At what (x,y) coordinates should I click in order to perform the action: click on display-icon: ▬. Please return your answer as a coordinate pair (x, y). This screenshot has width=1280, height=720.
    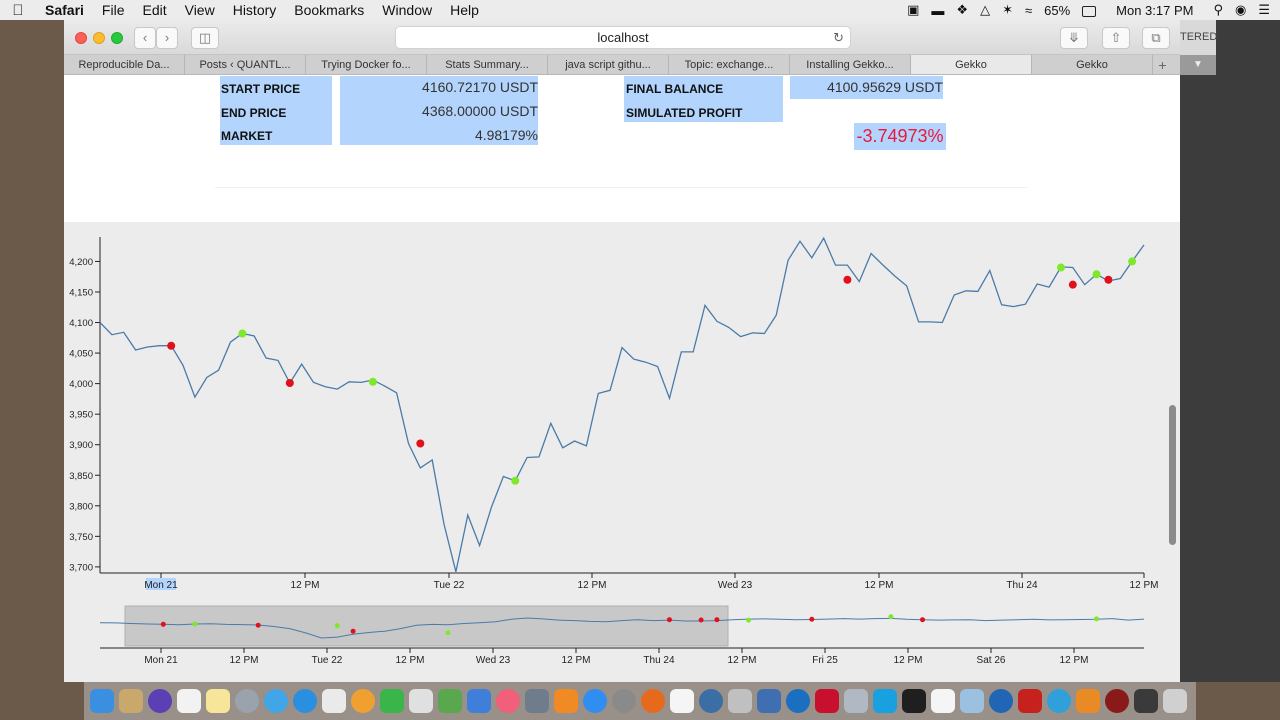
    Looking at the image, I should click on (937, 10).